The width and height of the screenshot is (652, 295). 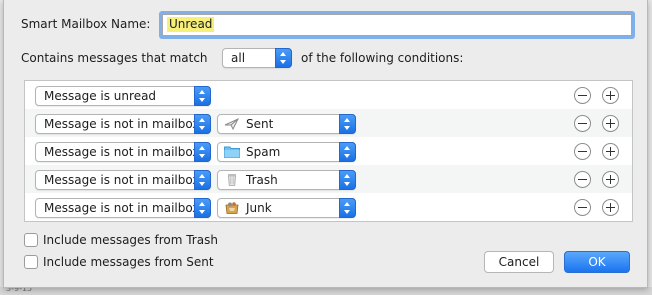 What do you see at coordinates (232, 151) in the screenshot?
I see `folder-icon` at bounding box center [232, 151].